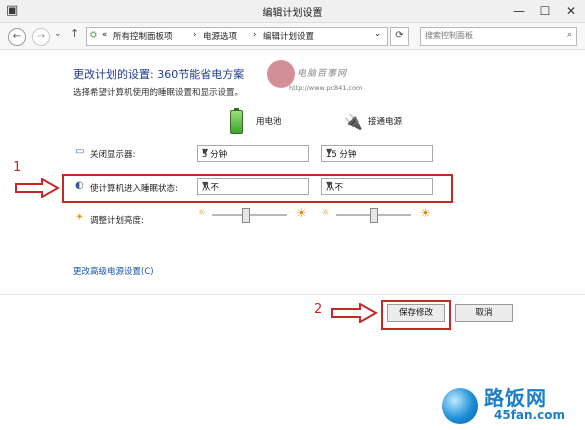 This screenshot has width=585, height=430. Describe the element at coordinates (236, 121) in the screenshot. I see `battery-icon` at that location.